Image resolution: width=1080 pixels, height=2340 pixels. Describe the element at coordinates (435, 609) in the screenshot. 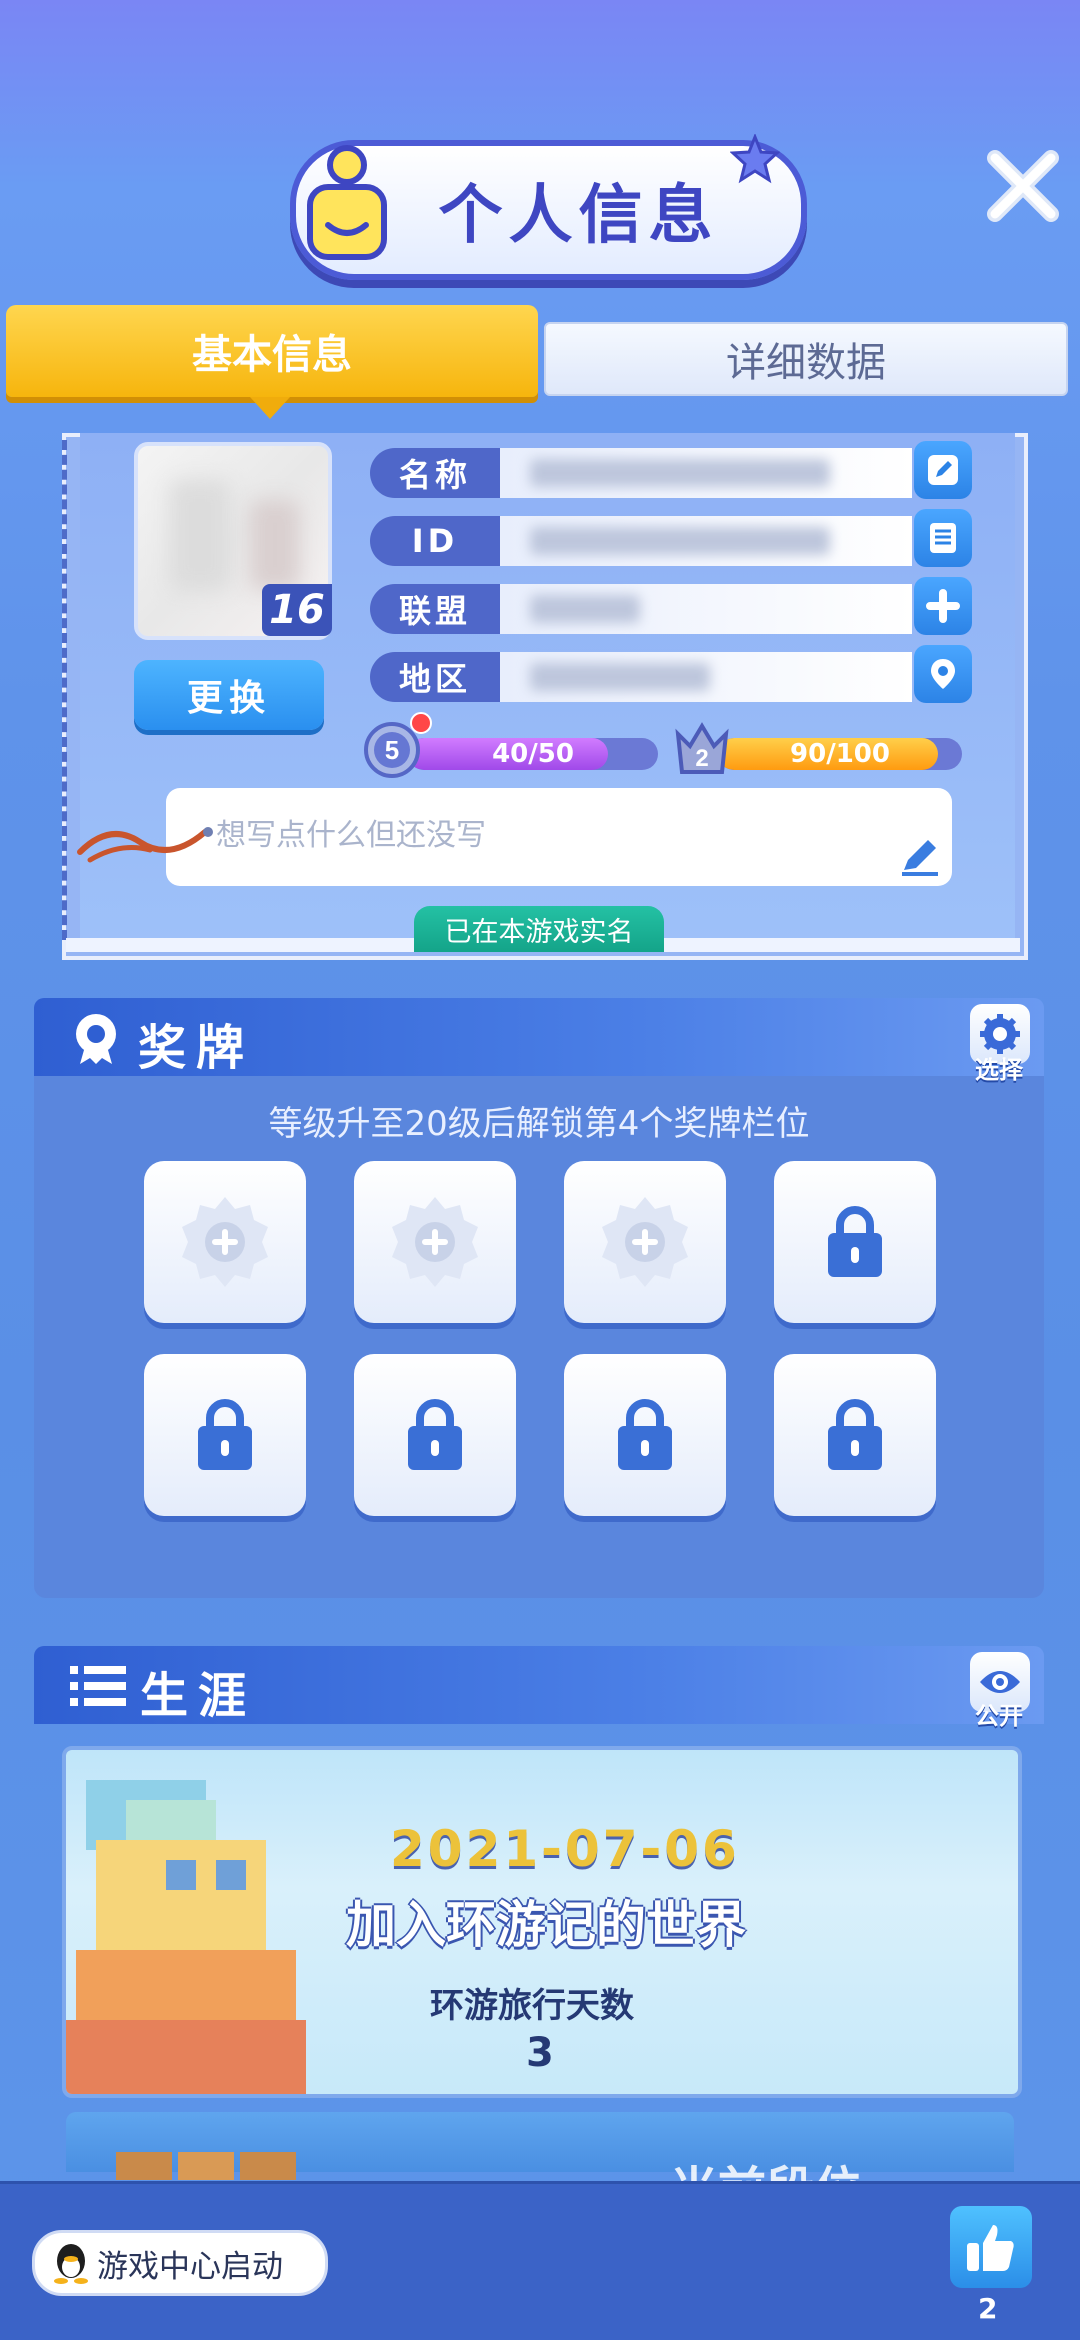

I see `field-label-alliance: 联盟` at that location.